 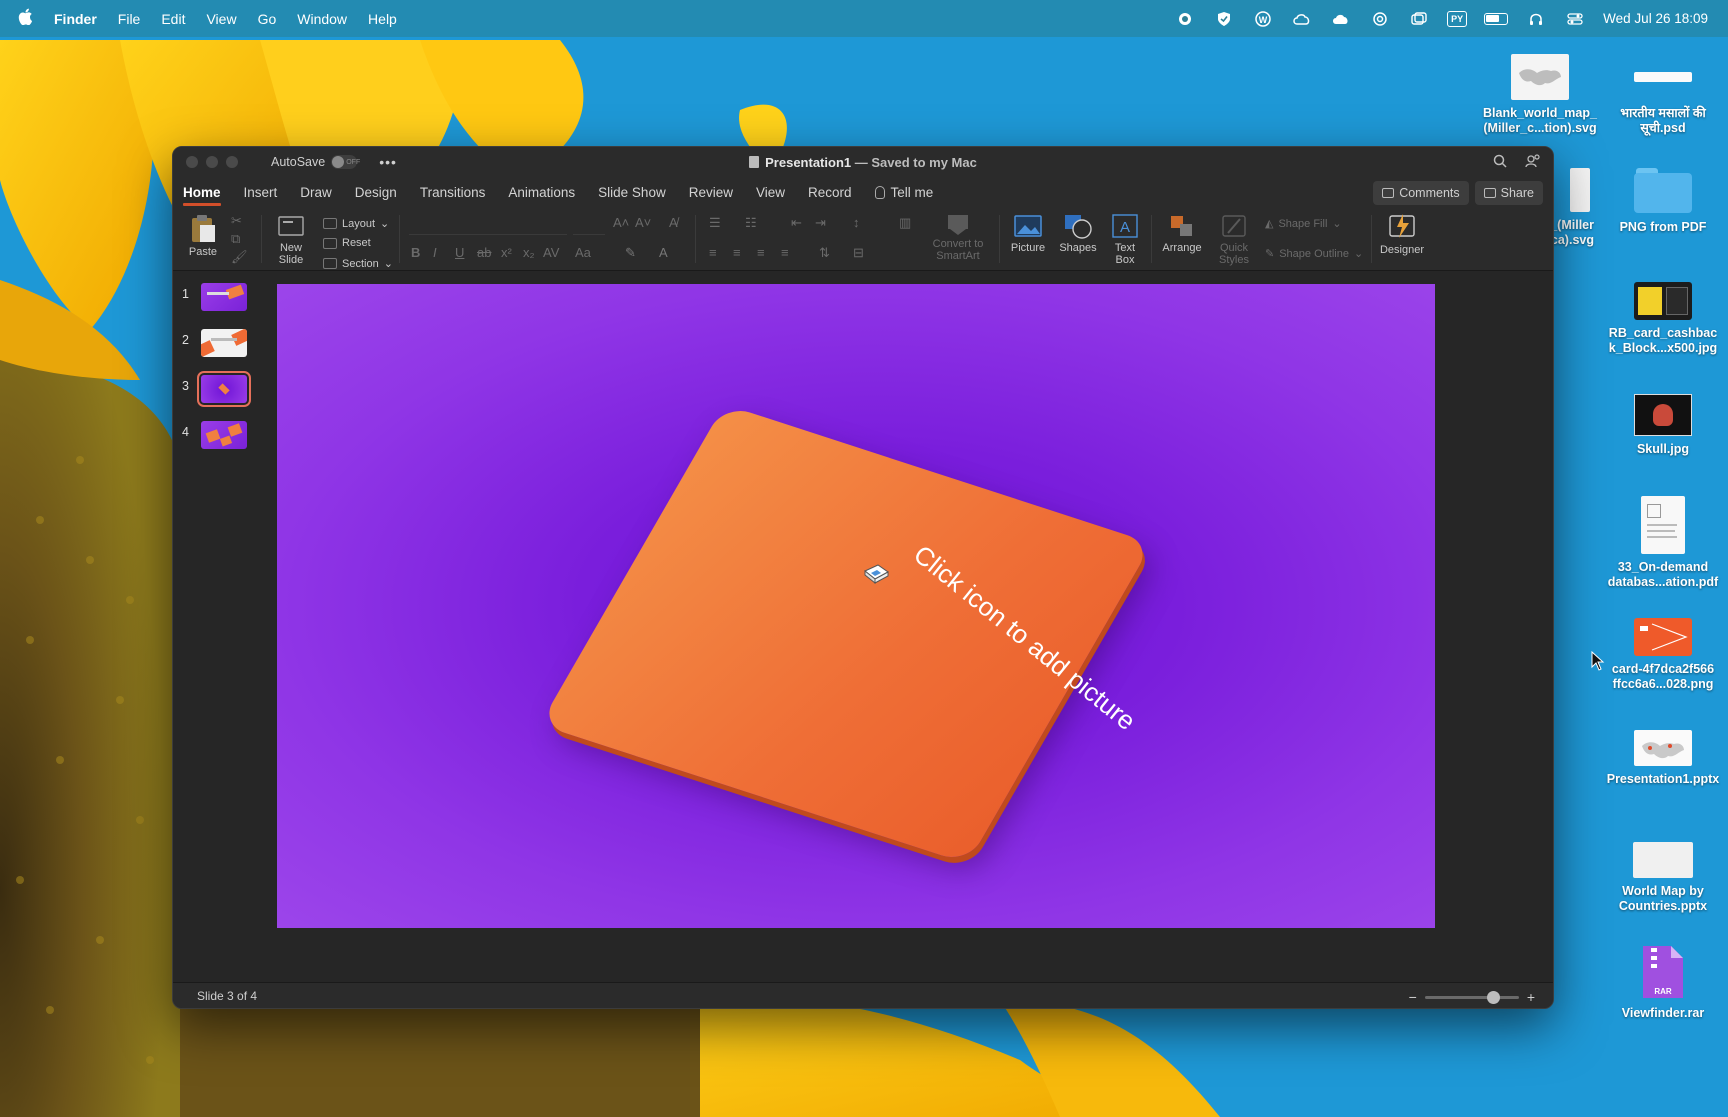 What do you see at coordinates (220, 390) in the screenshot?
I see `slide-thumbnail-selected: 3` at bounding box center [220, 390].